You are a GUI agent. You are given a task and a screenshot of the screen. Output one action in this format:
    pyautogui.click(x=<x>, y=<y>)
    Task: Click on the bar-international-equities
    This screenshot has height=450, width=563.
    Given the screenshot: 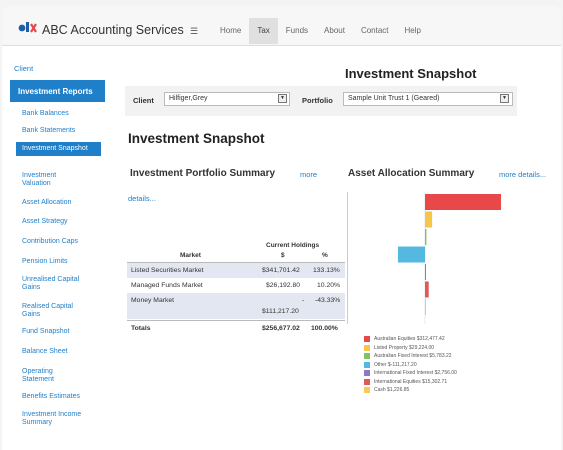 What is the action you would take?
    pyautogui.click(x=427, y=289)
    